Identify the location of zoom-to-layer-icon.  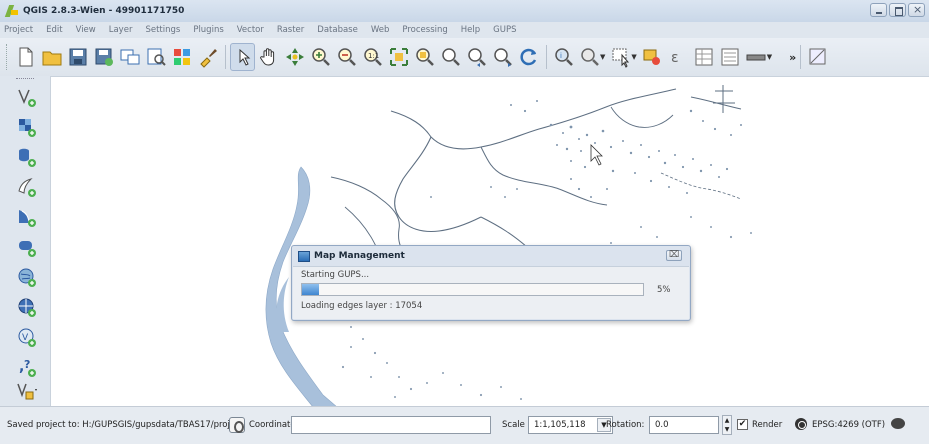
(450, 57).